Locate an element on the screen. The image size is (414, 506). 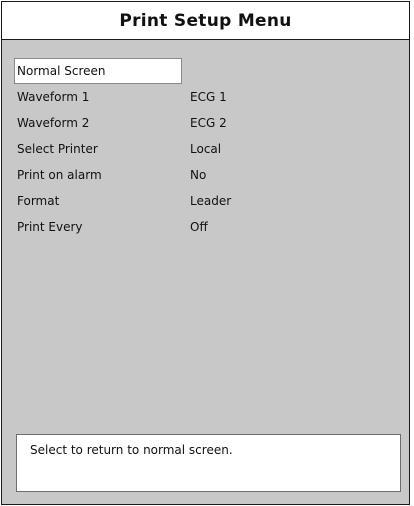
menu-item-label: Print on alarm is located at coordinates (59, 175).